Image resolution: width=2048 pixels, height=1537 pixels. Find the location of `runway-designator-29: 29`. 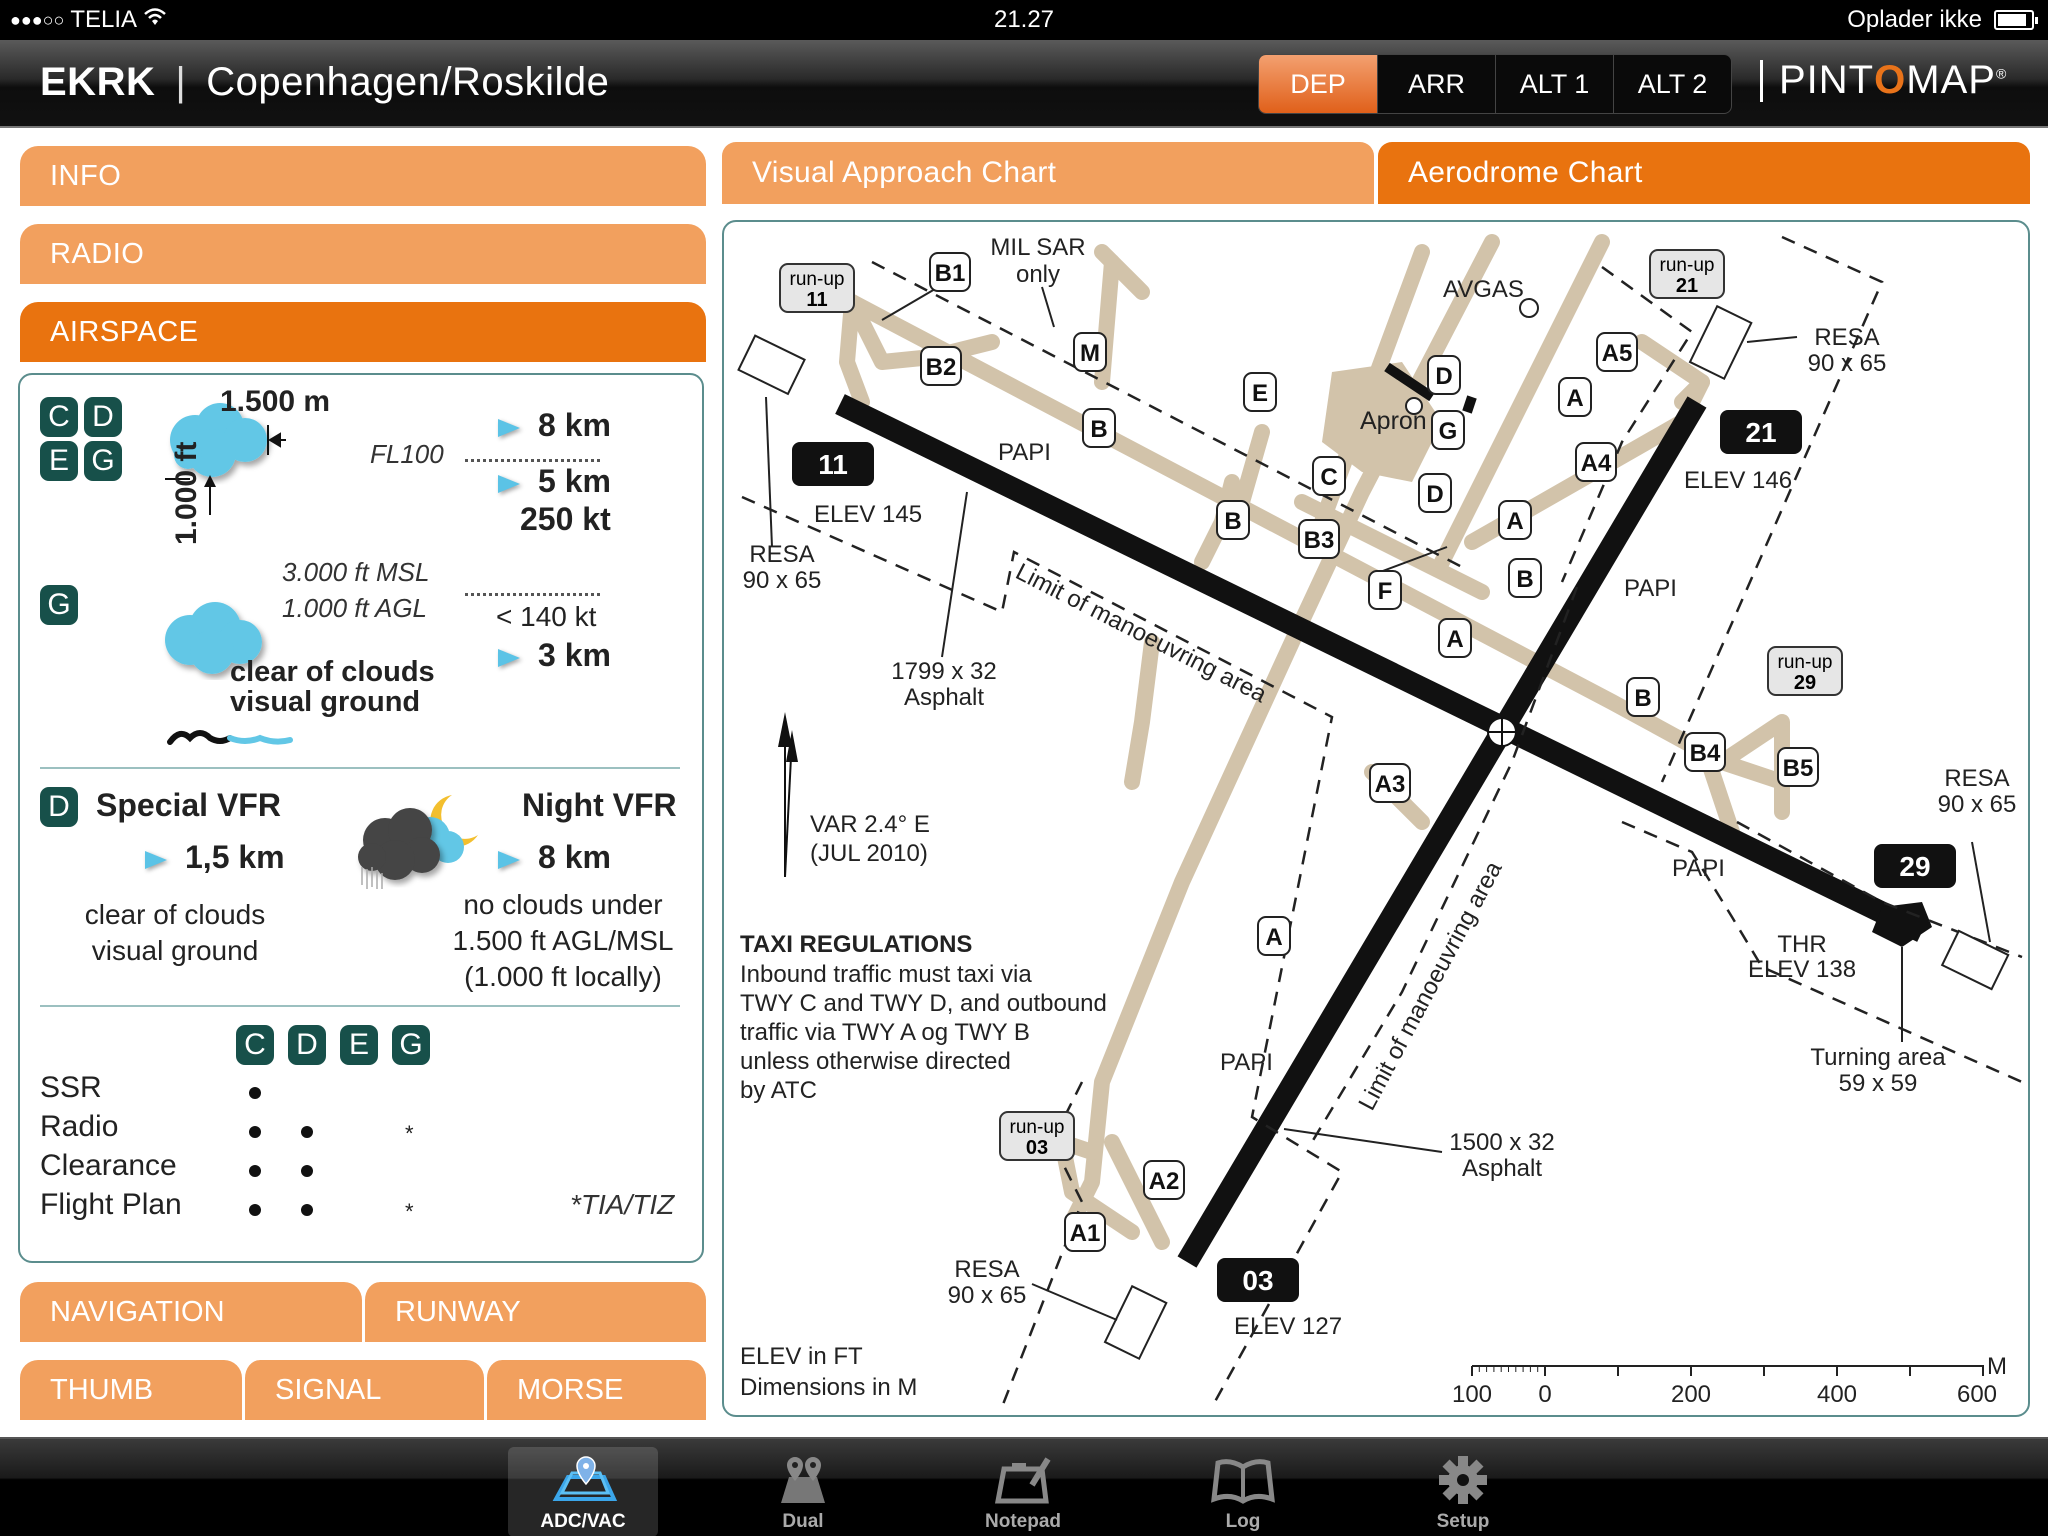

runway-designator-29: 29 is located at coordinates (1915, 866).